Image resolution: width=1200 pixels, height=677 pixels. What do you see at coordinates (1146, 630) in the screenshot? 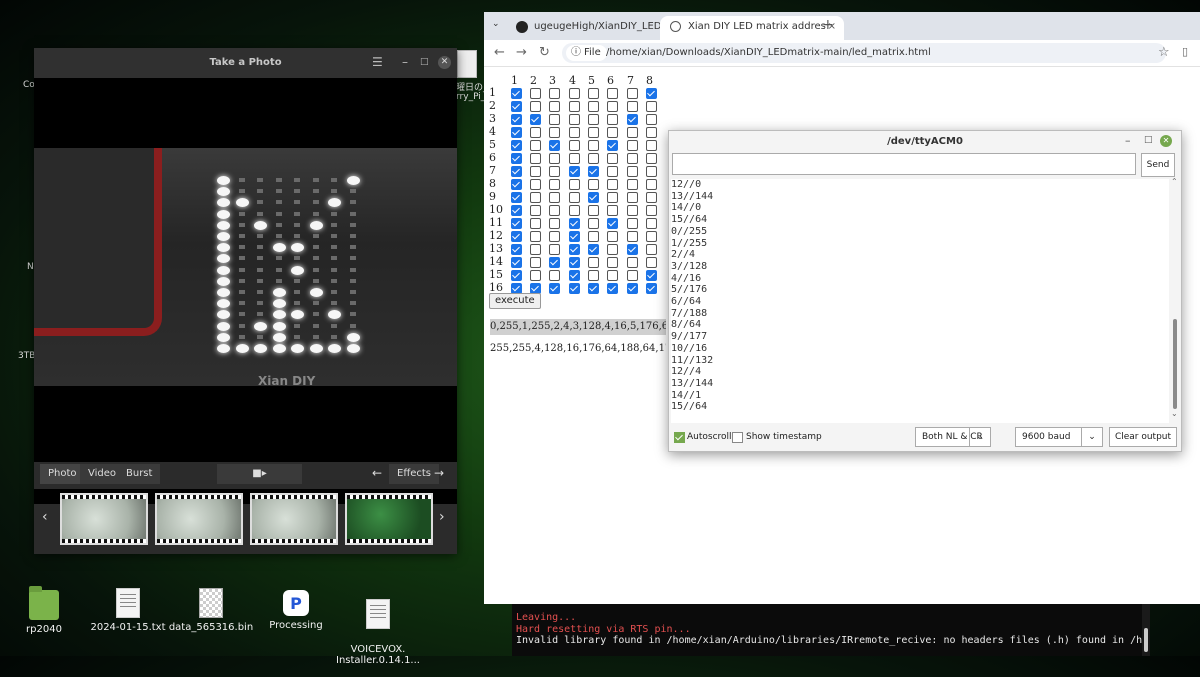
I see `terminal-scrollbar` at bounding box center [1146, 630].